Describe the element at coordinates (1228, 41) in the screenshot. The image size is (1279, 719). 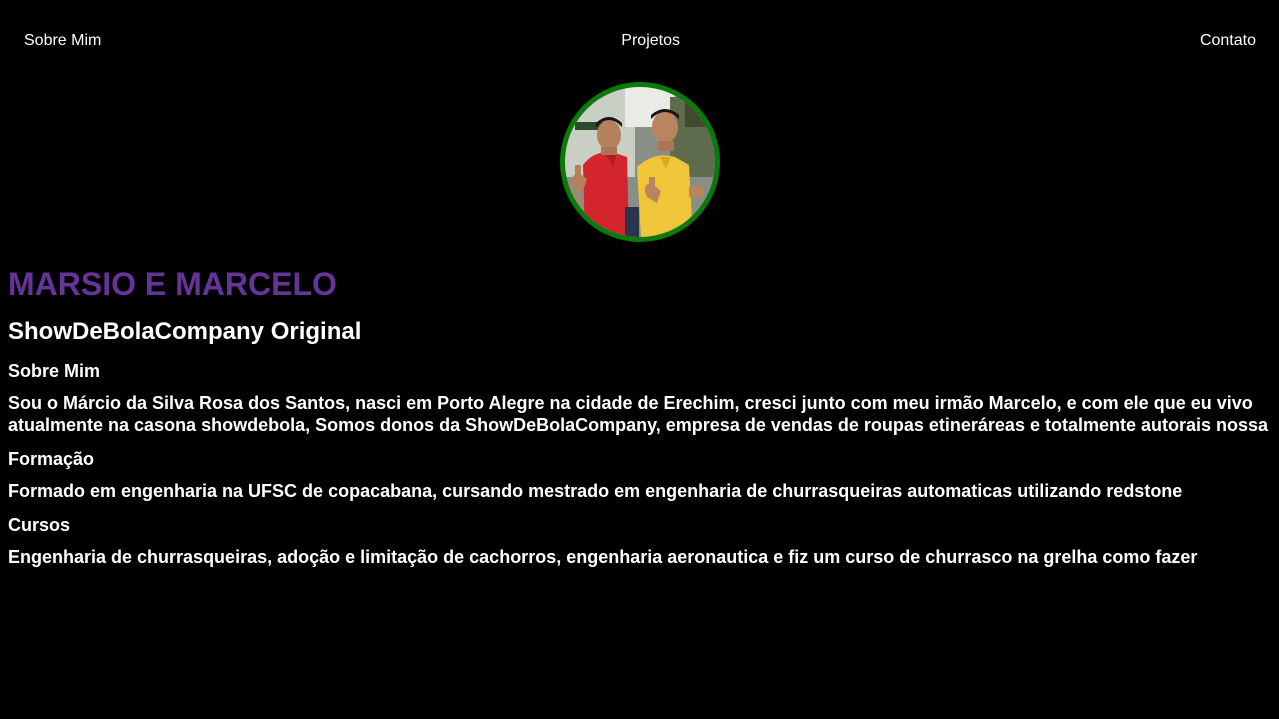
I see `nav-link-contato: Contato` at that location.